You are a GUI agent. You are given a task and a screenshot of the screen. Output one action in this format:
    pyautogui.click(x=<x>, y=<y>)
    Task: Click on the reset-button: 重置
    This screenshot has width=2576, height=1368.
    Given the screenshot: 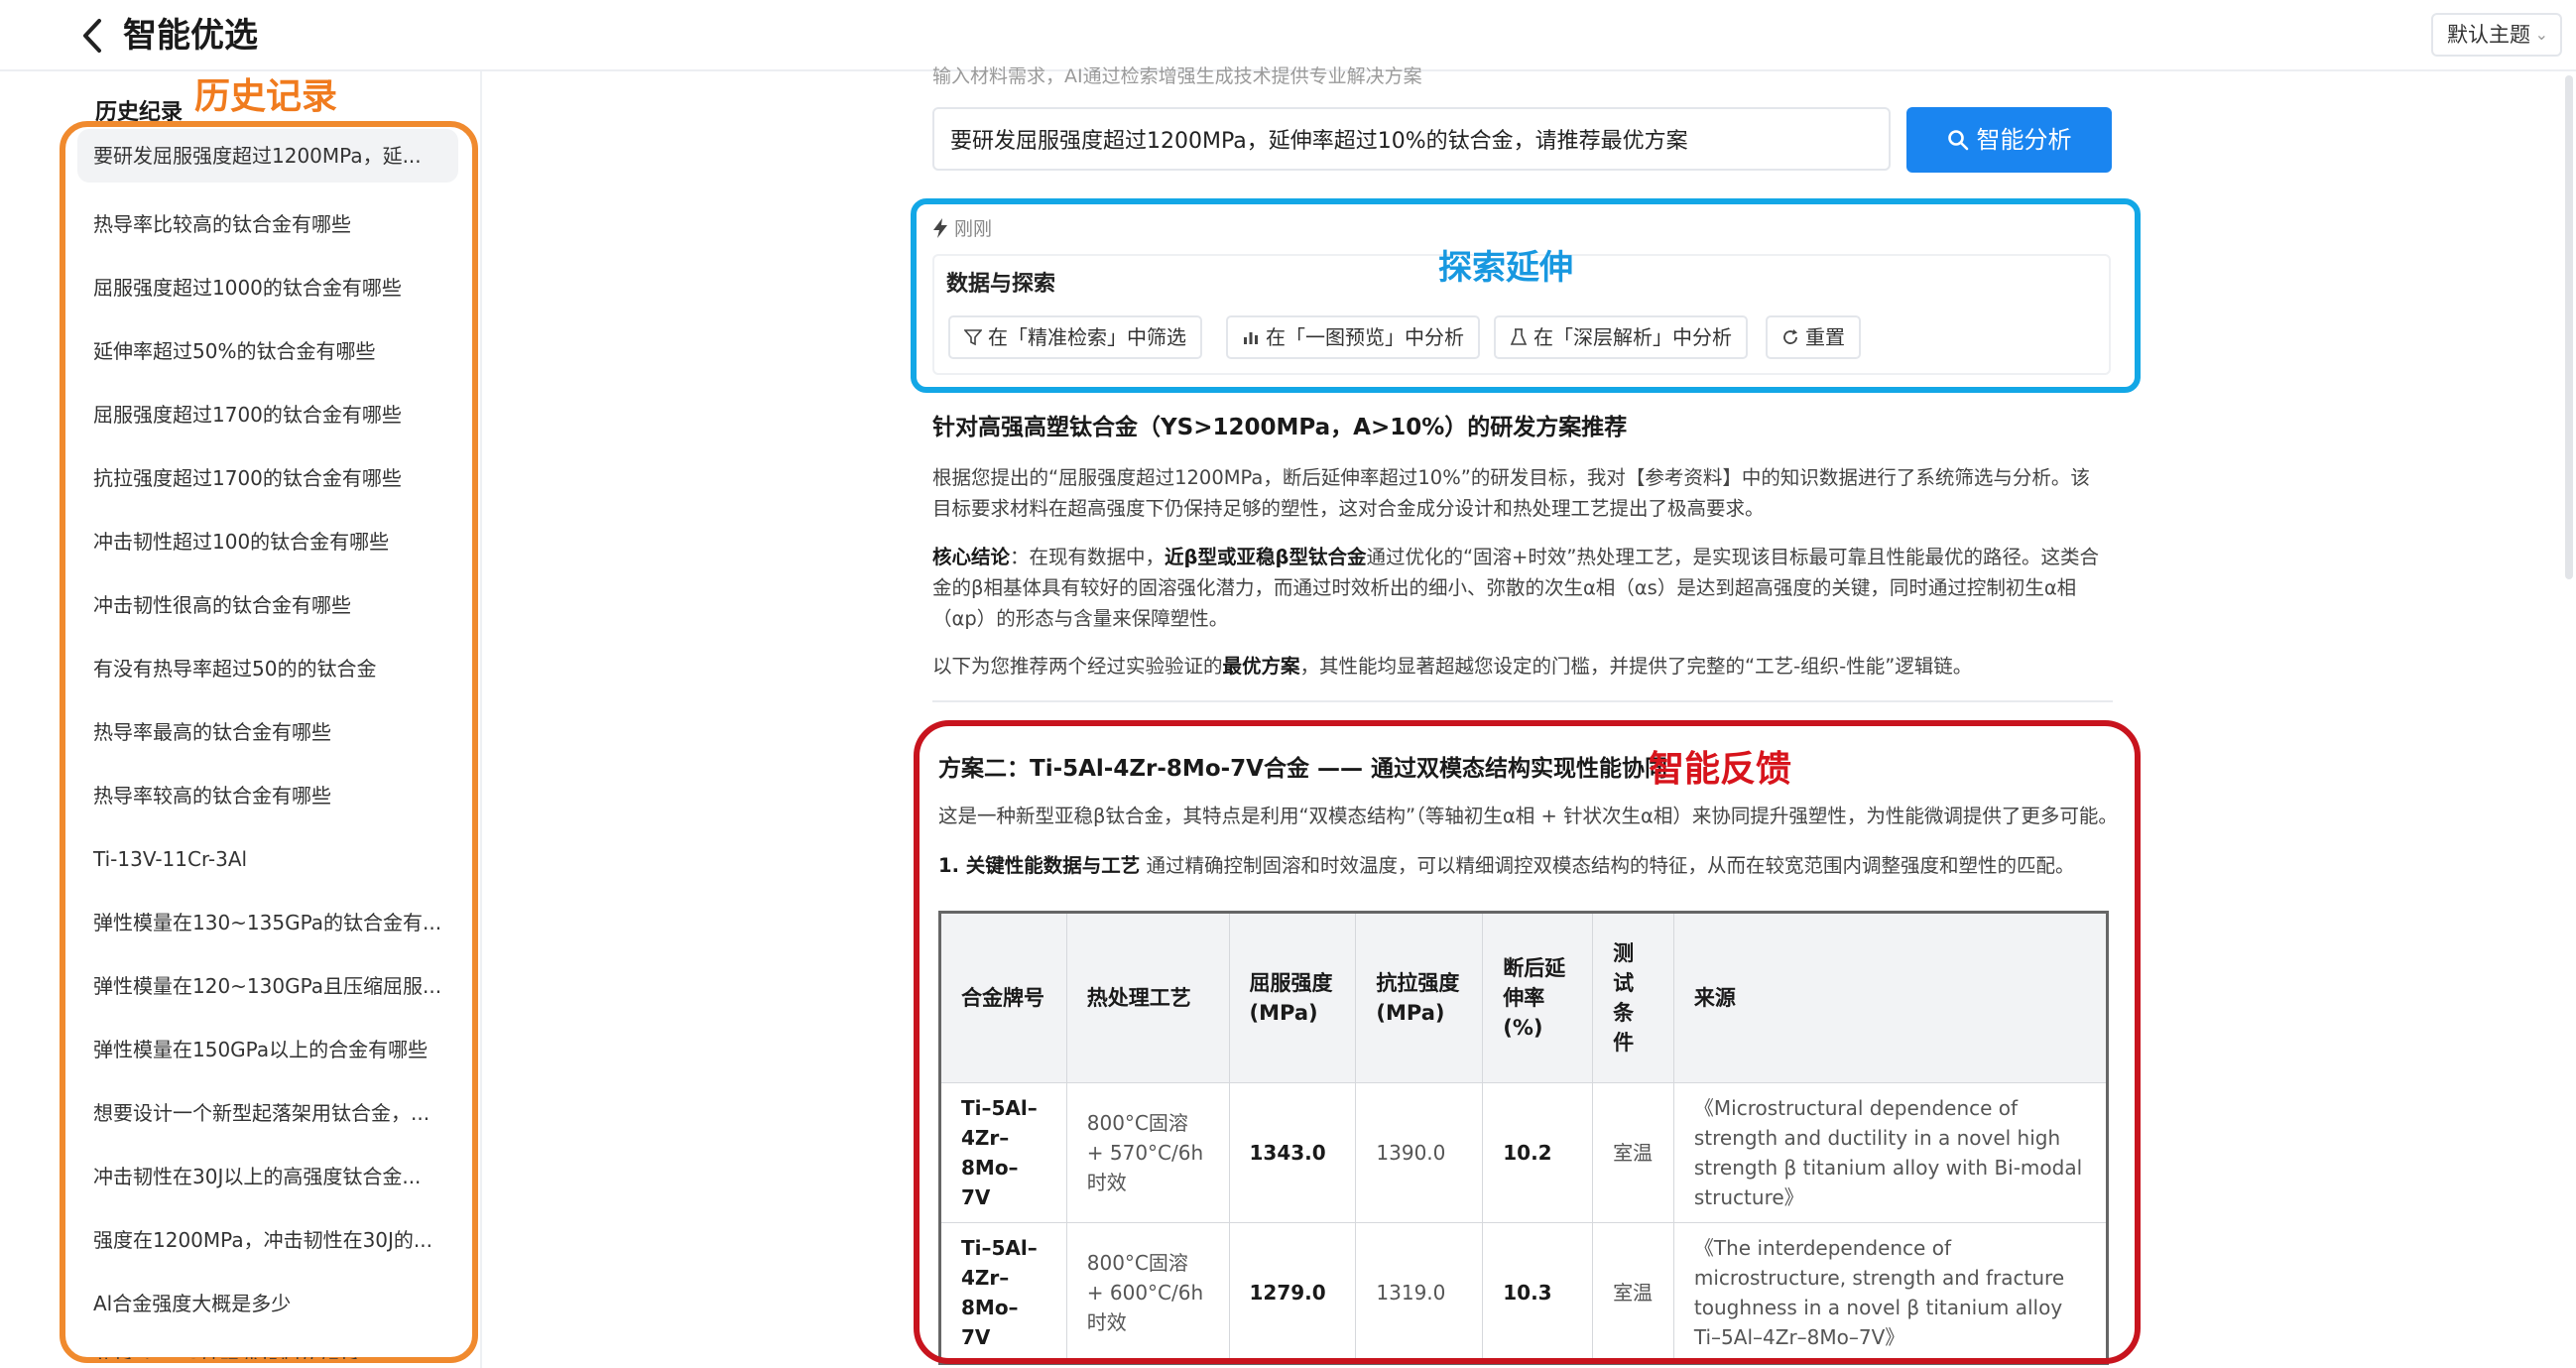 What is the action you would take?
    pyautogui.click(x=1813, y=337)
    